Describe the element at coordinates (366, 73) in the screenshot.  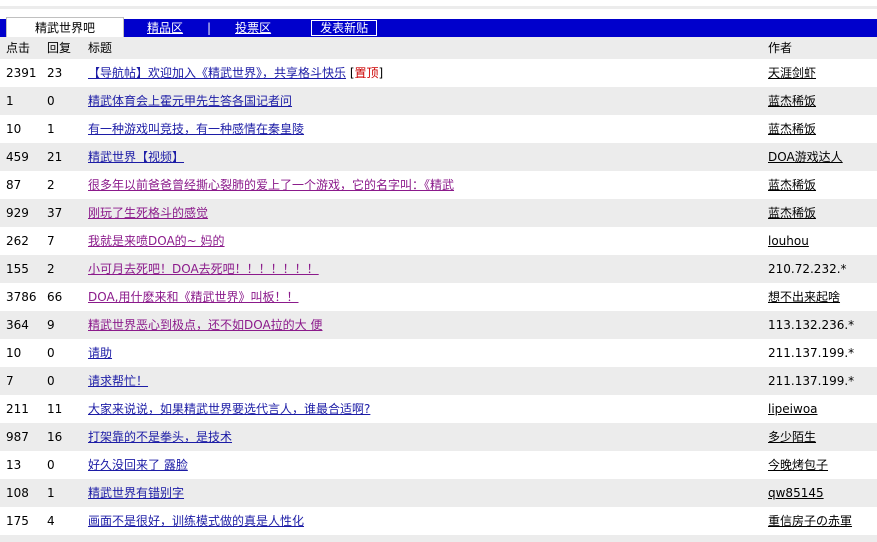
I see `pinned-badge: 置顶` at that location.